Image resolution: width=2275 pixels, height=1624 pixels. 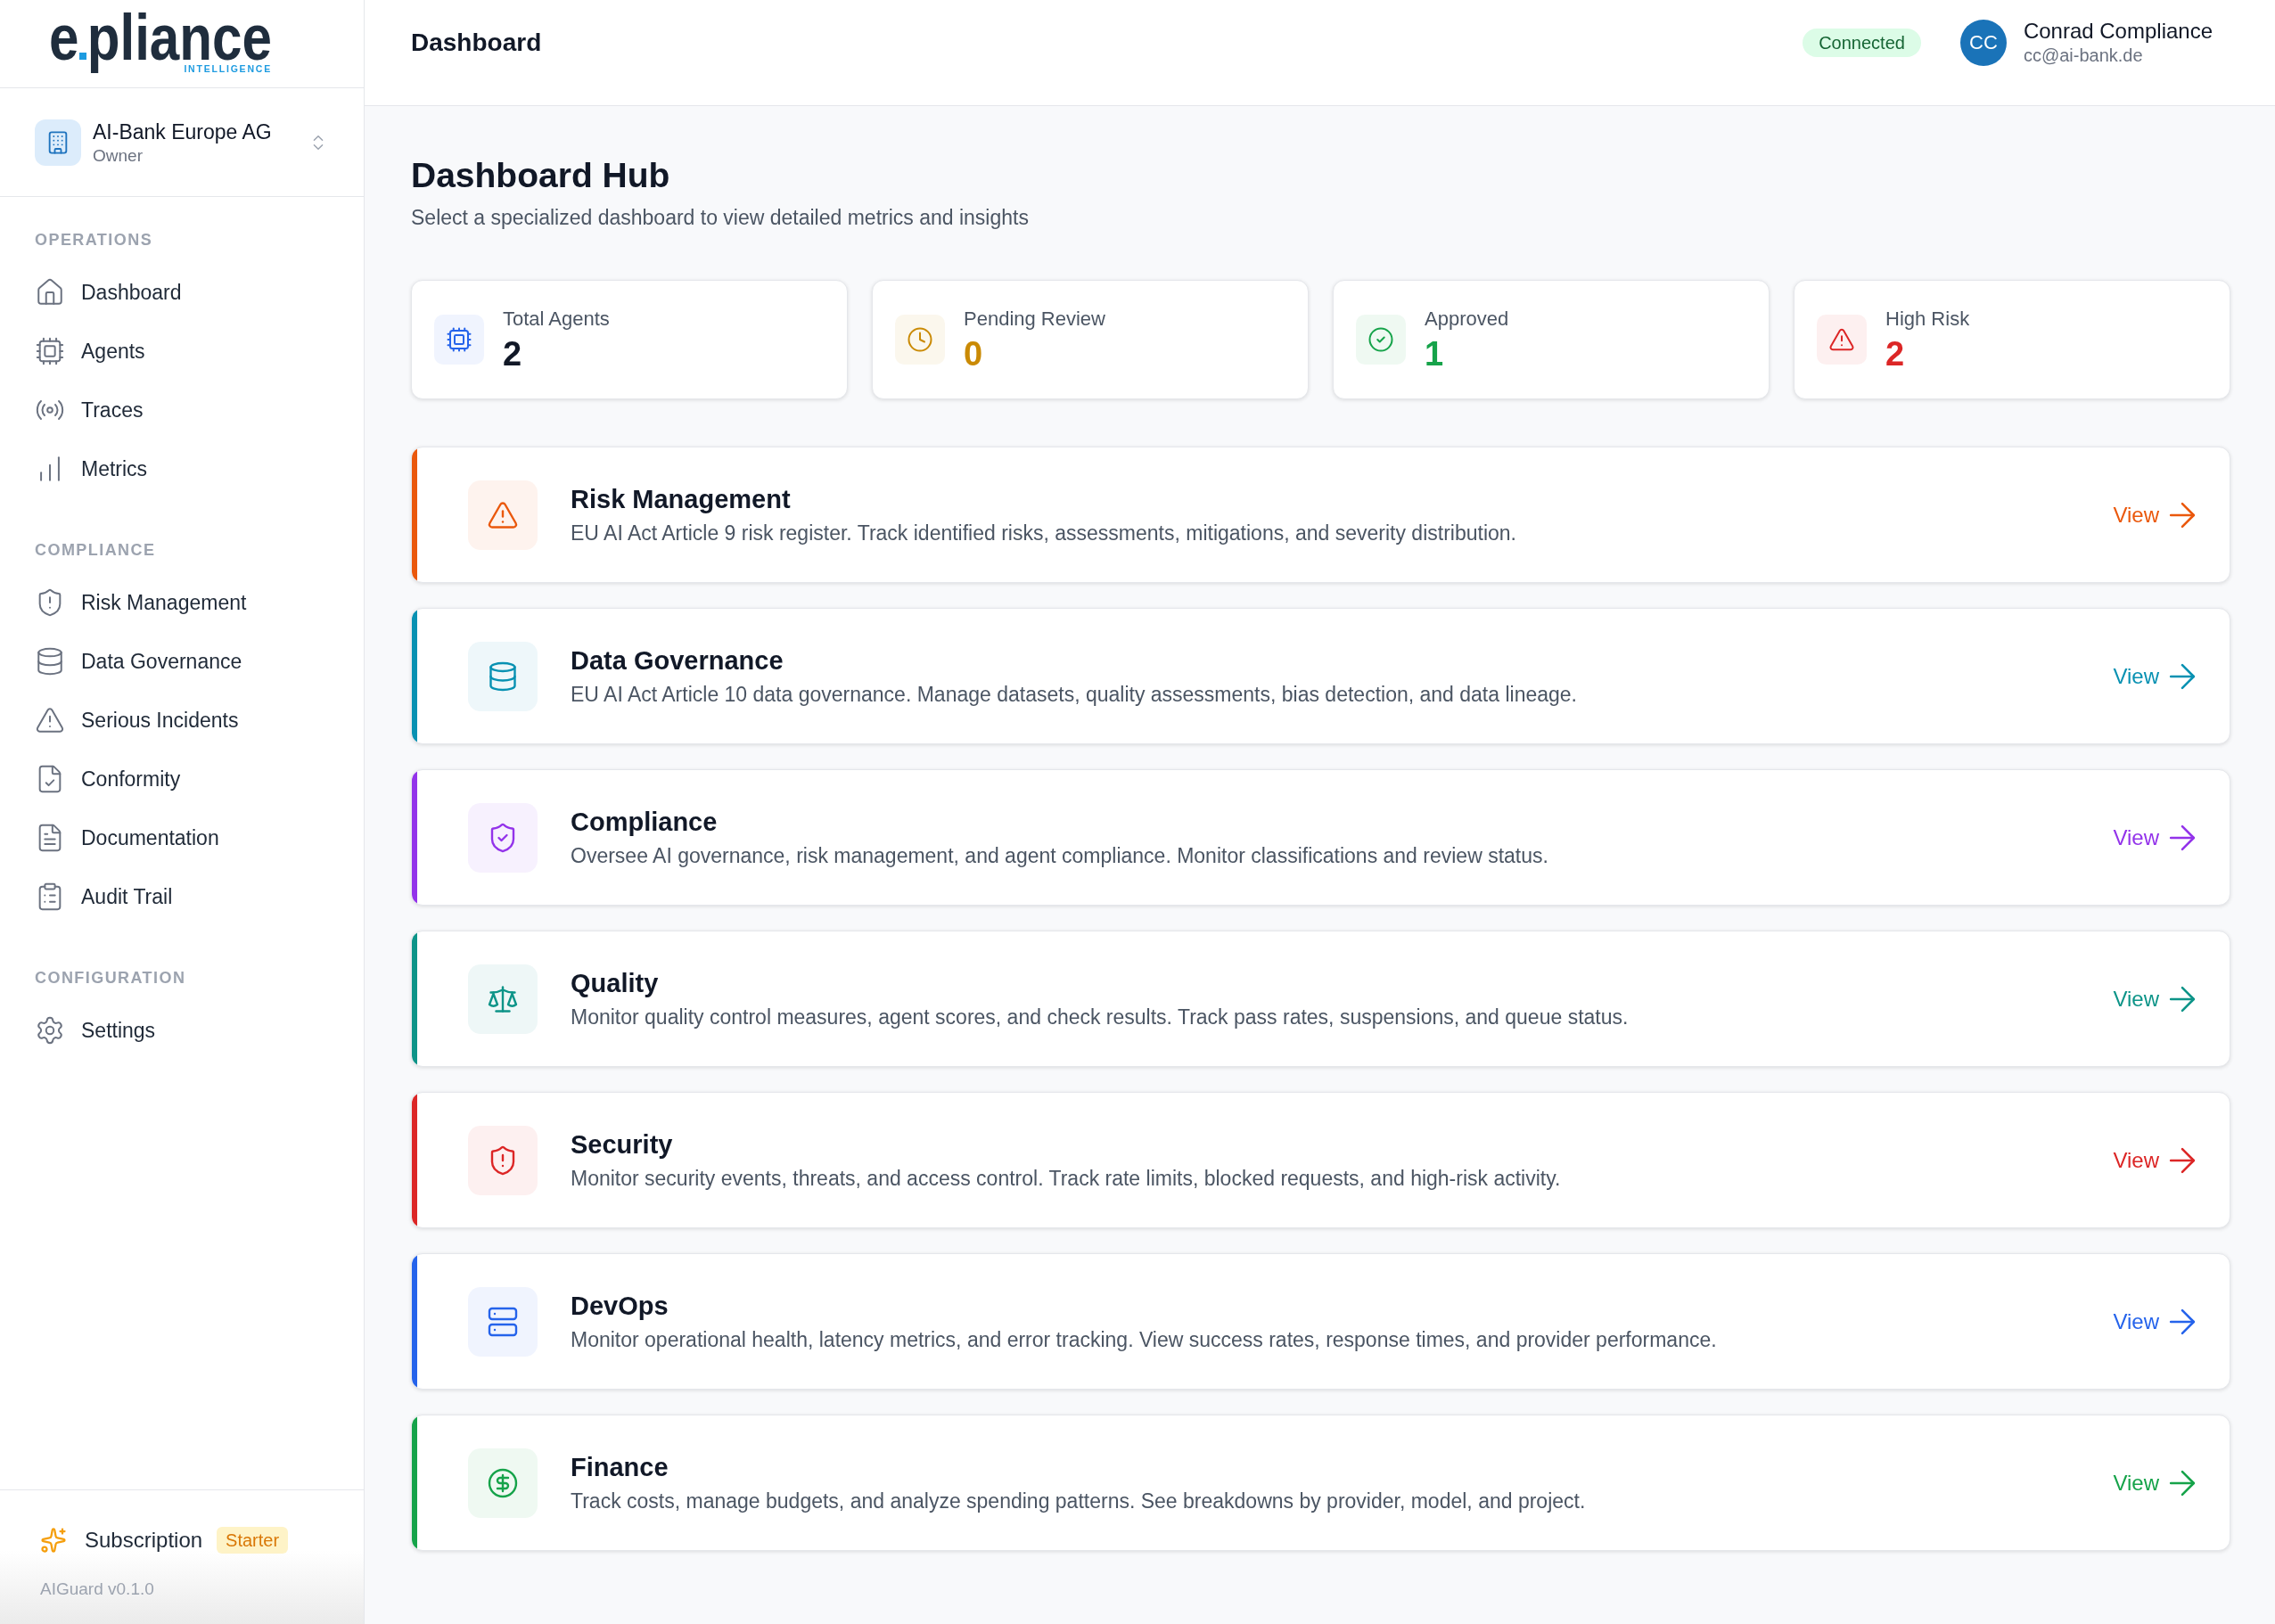 What do you see at coordinates (476, 42) in the screenshot?
I see `page-title: Dashboard` at bounding box center [476, 42].